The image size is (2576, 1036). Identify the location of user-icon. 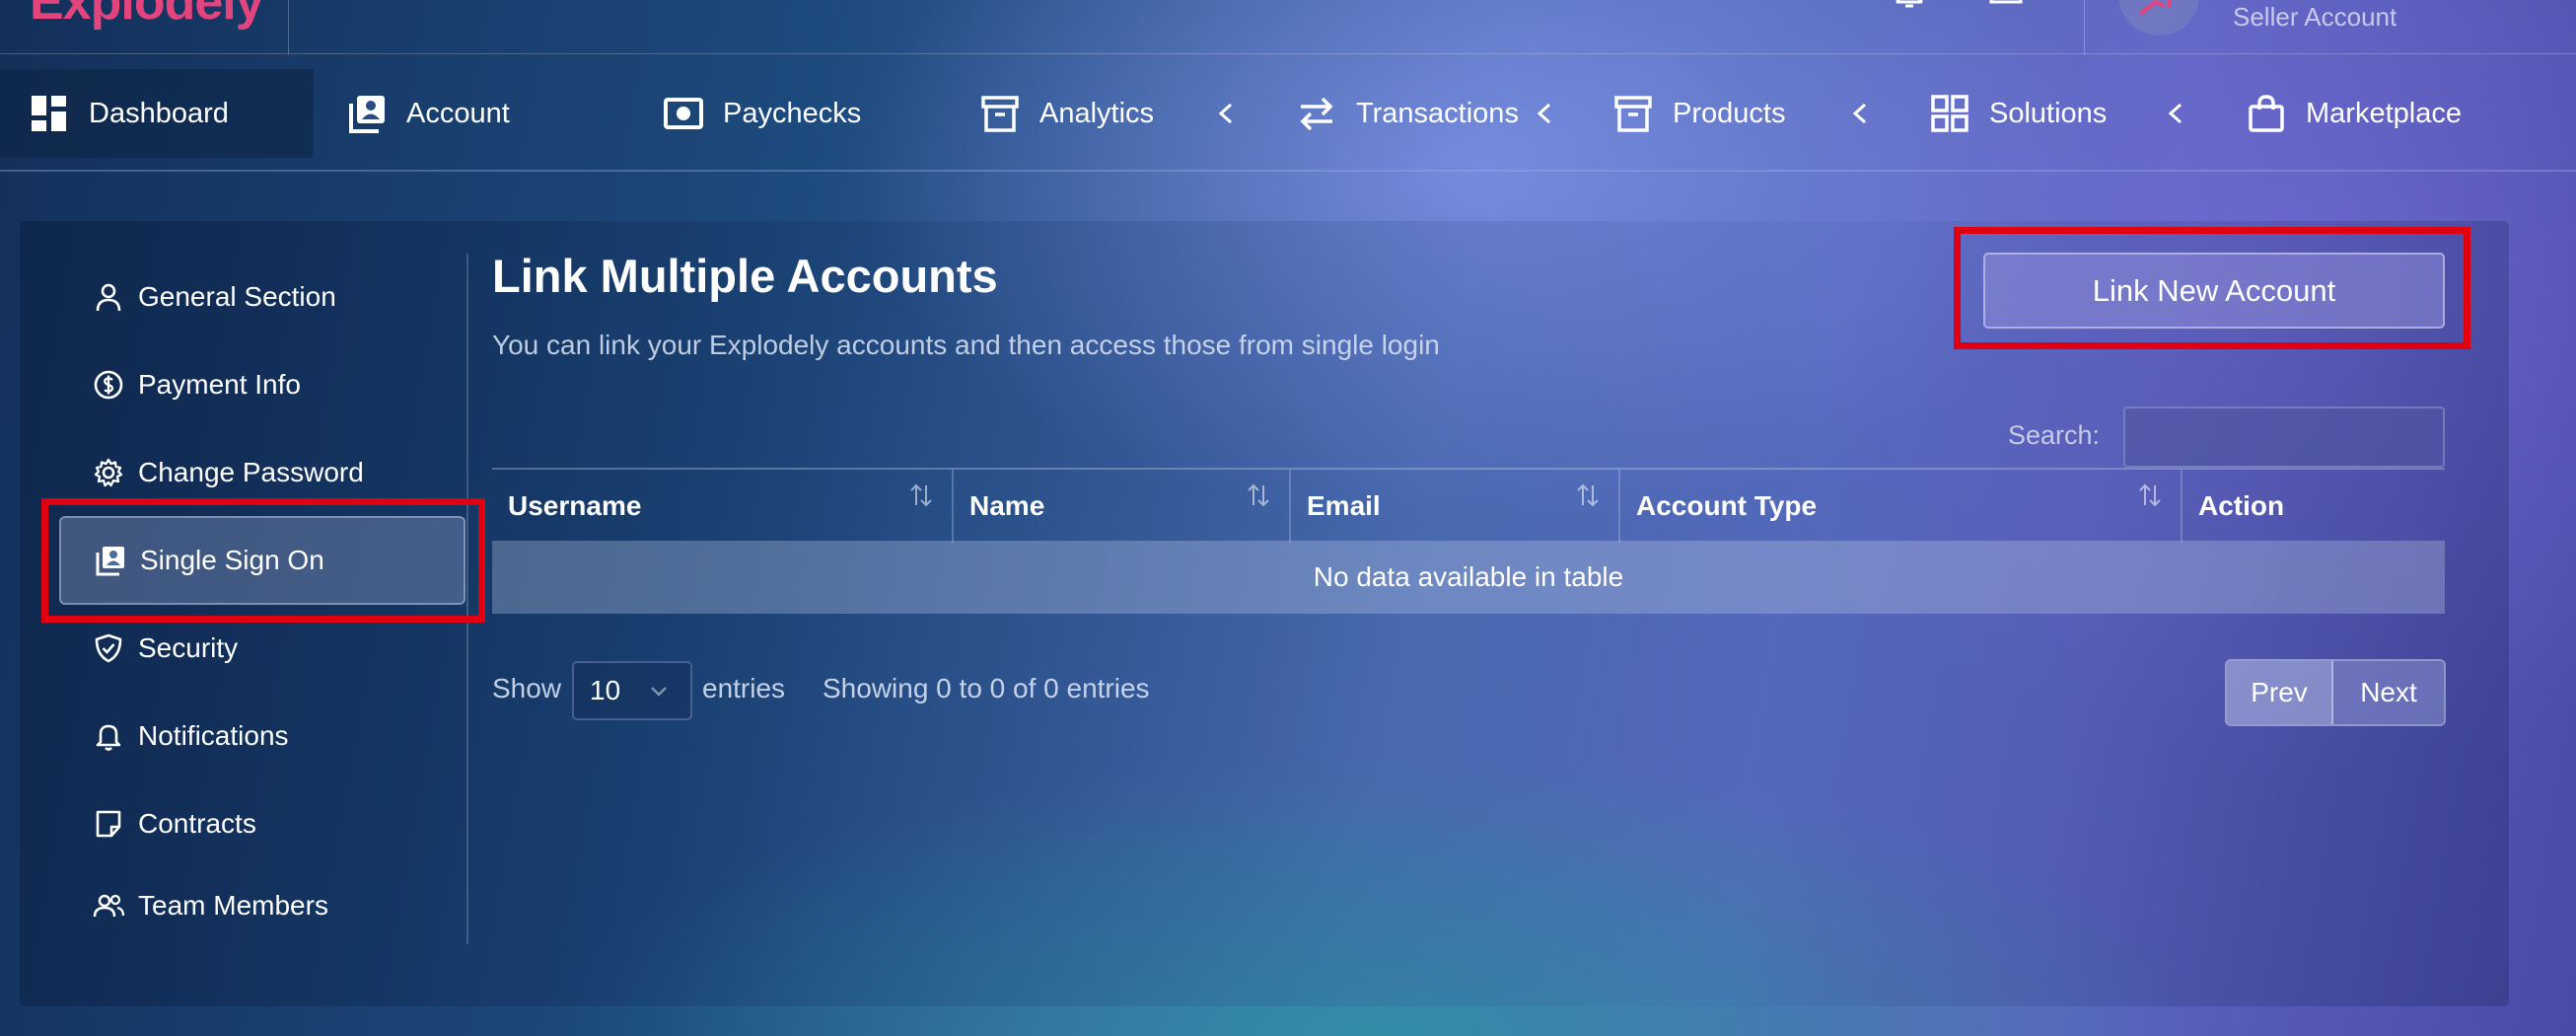
(109, 298).